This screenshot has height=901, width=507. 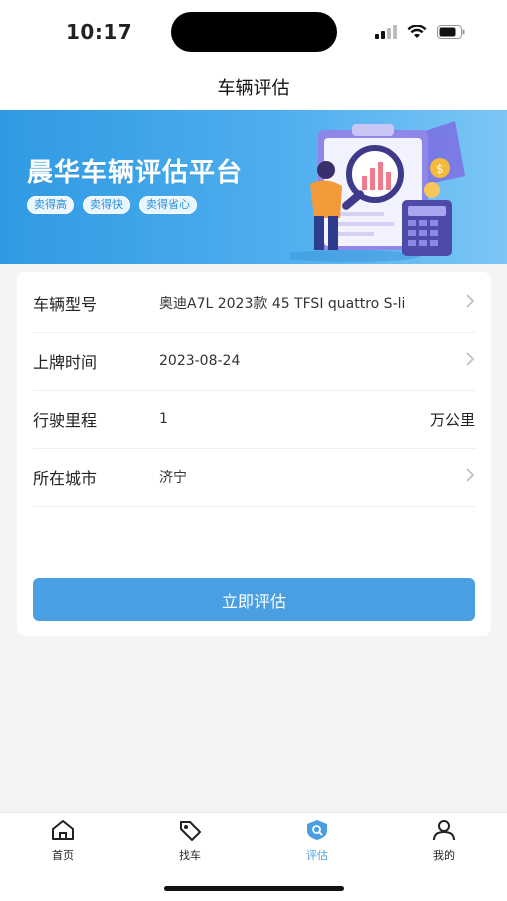 I want to click on tab-home: 首页, so click(x=63, y=841).